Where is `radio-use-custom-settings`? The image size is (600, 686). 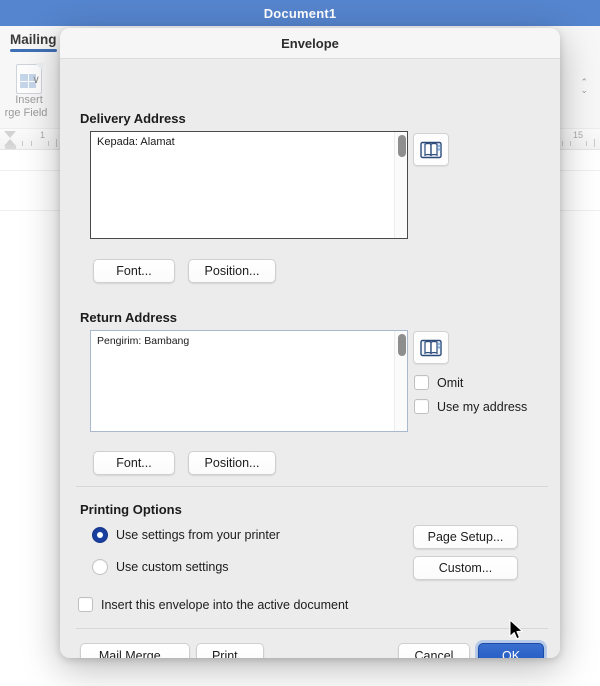
radio-use-custom-settings is located at coordinates (100, 567).